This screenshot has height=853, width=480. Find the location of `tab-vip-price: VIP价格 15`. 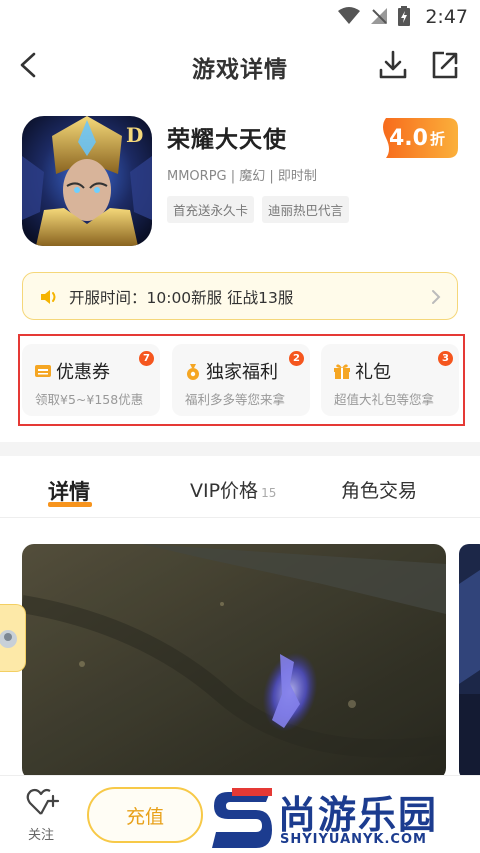

tab-vip-price: VIP价格 15 is located at coordinates (233, 489).